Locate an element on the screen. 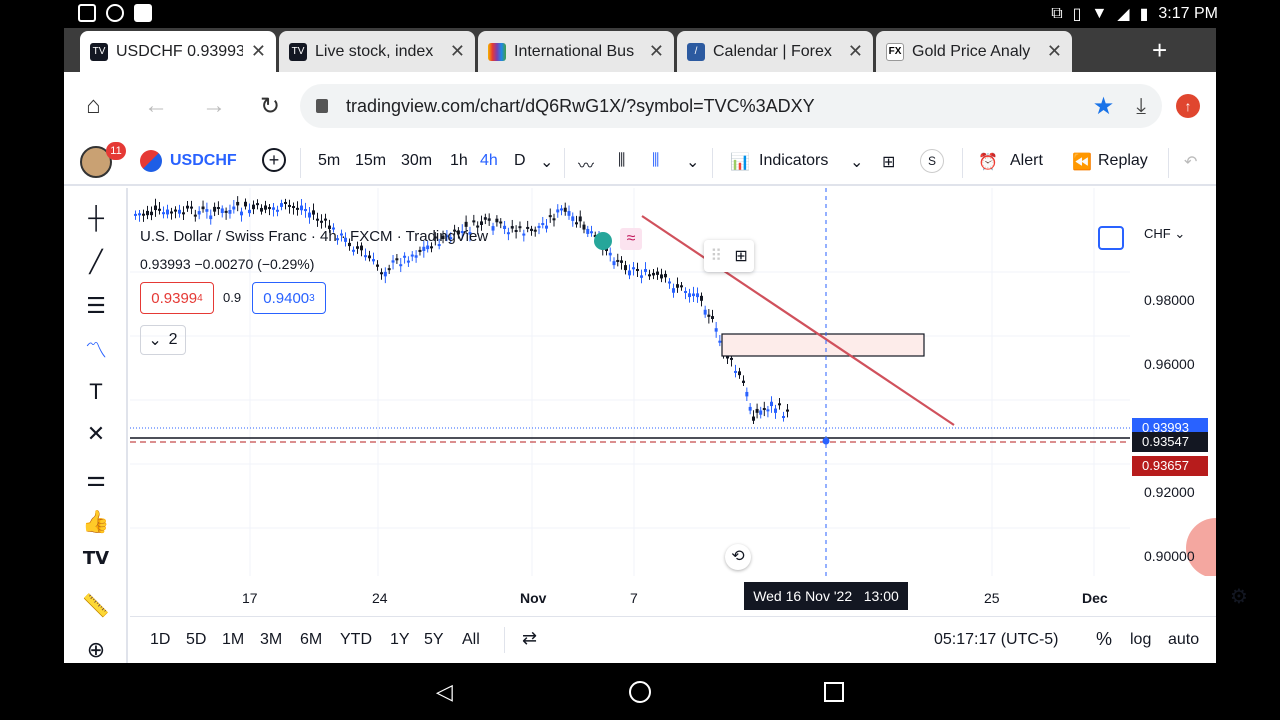 The image size is (1280, 720). percent-scale-toggle: % is located at coordinates (1104, 639).